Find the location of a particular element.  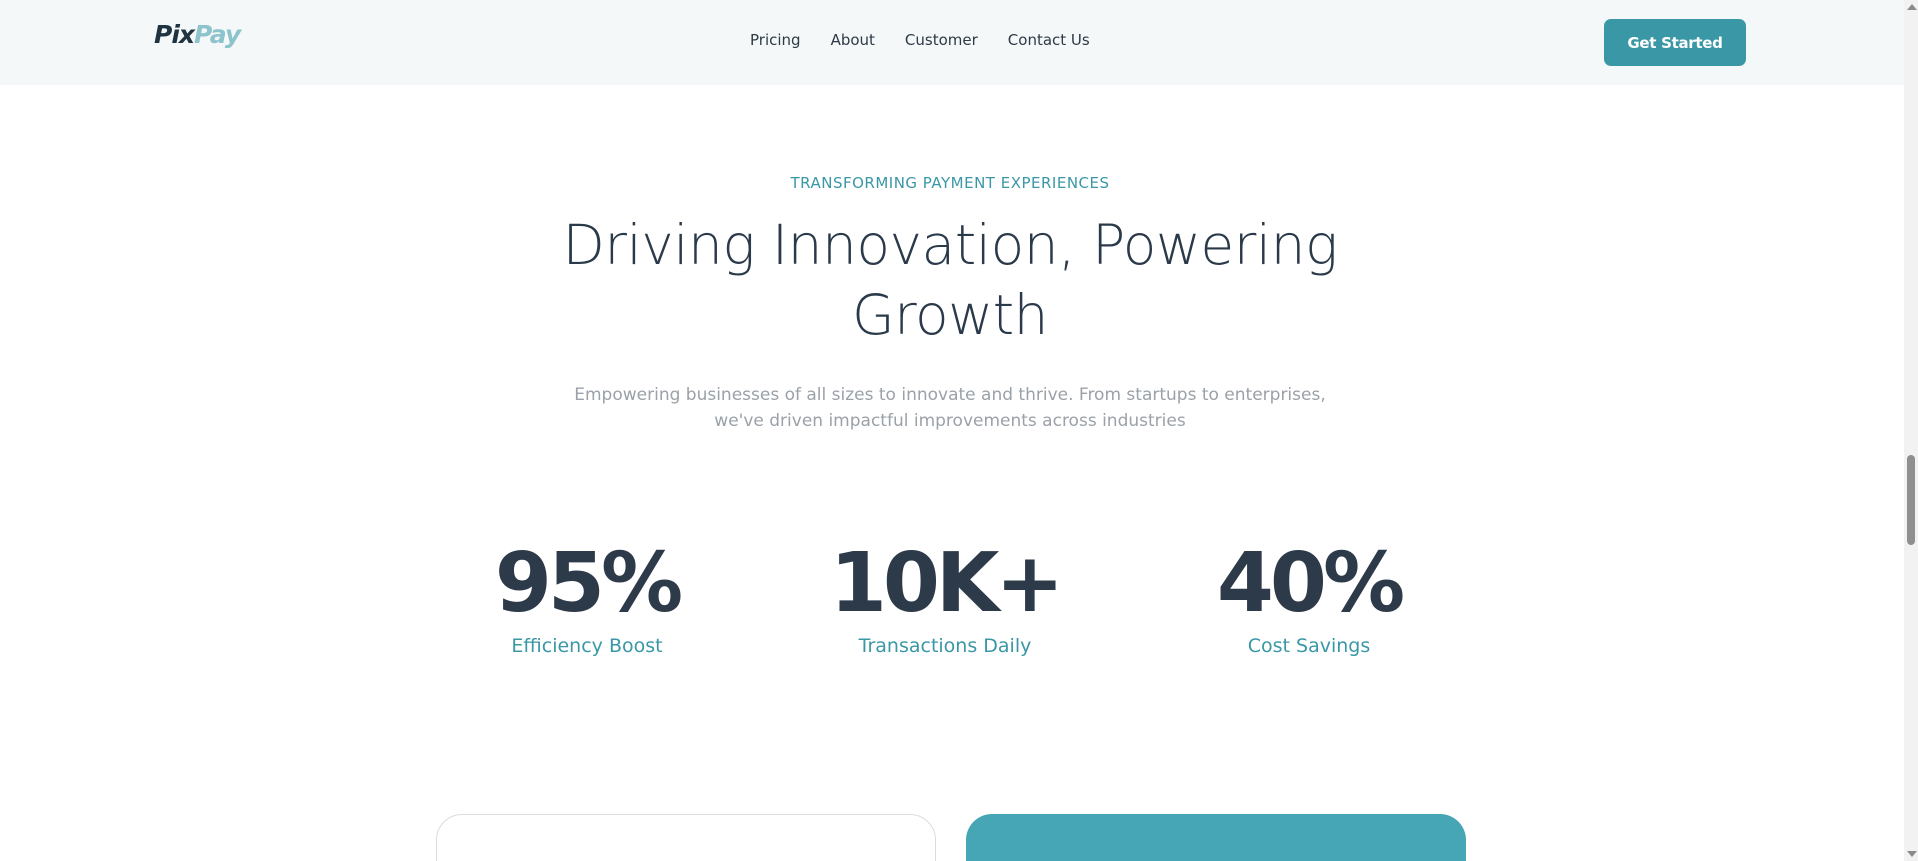

stat-cost-savings: 40% Cost Savings is located at coordinates (1309, 596).